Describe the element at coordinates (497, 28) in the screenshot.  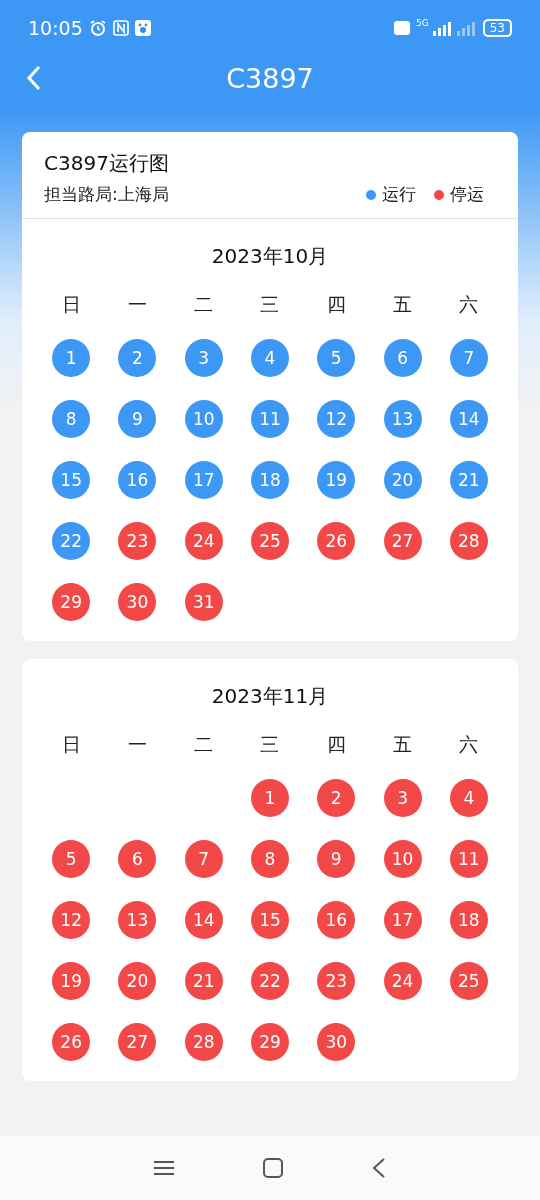
I see `battery-indicator: 53` at that location.